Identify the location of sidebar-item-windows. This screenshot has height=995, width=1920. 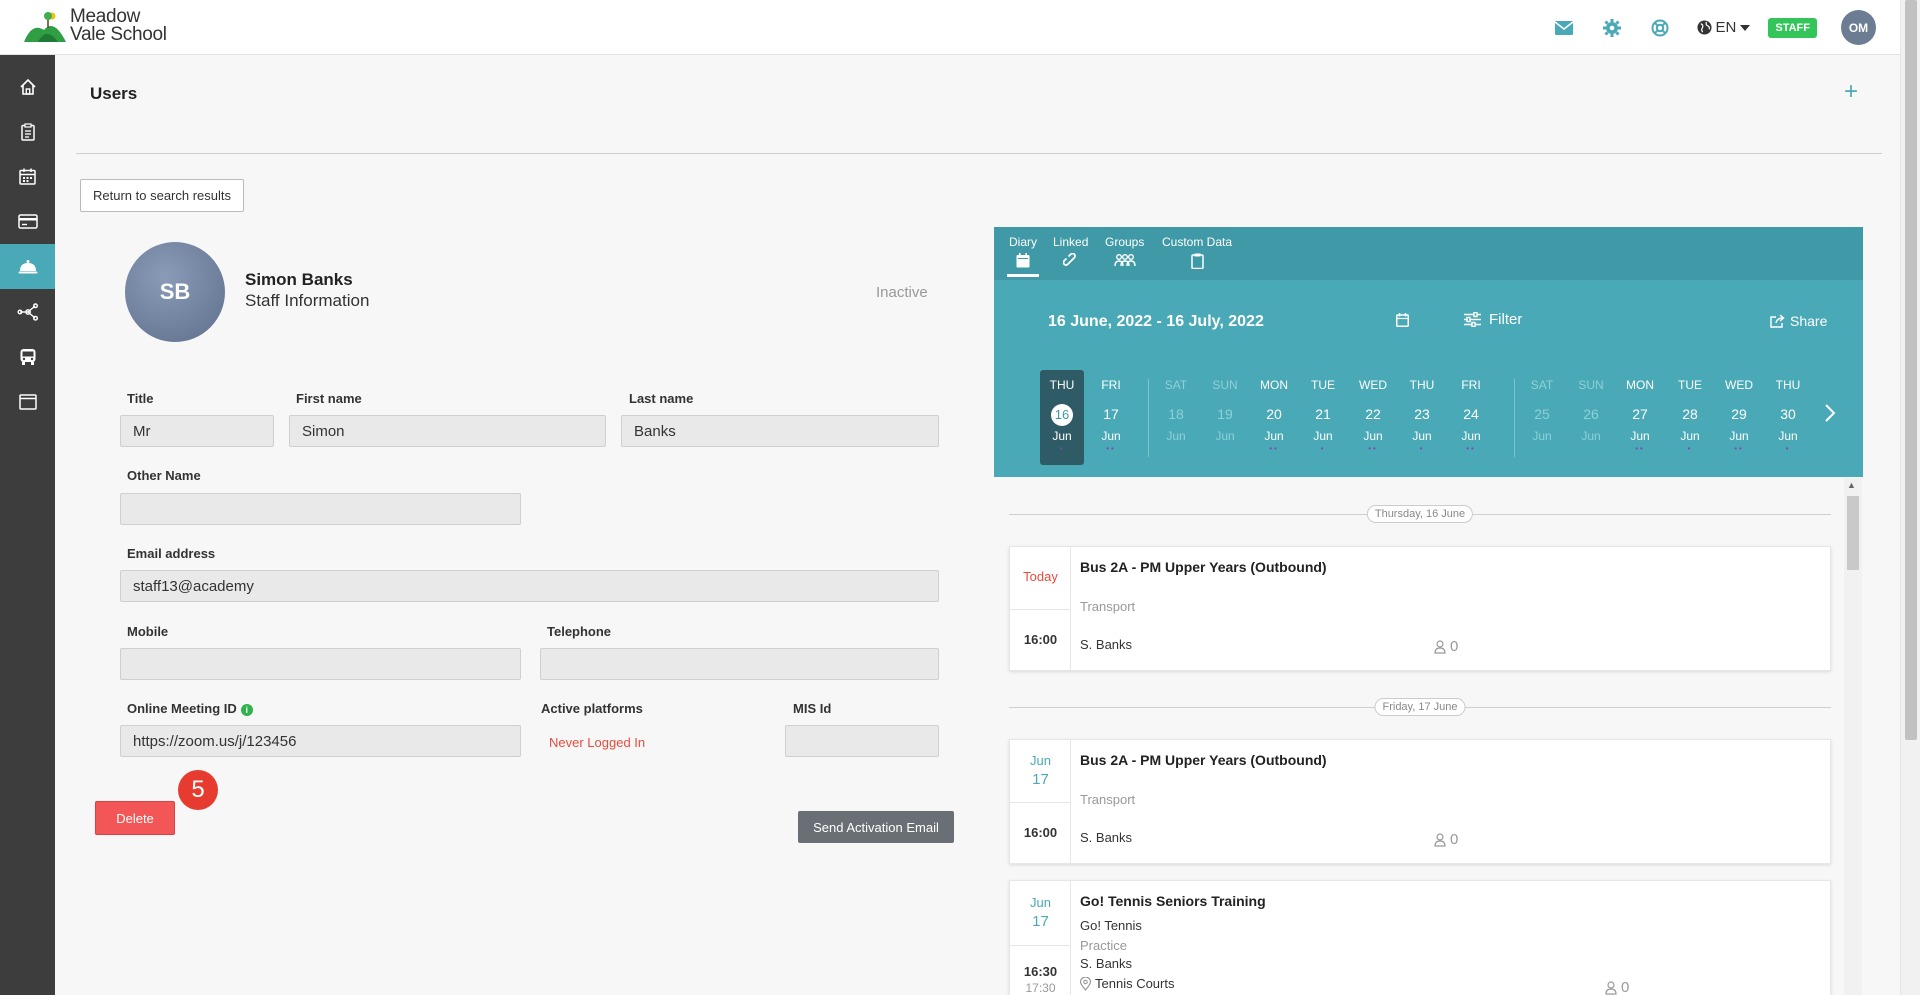
(27, 401).